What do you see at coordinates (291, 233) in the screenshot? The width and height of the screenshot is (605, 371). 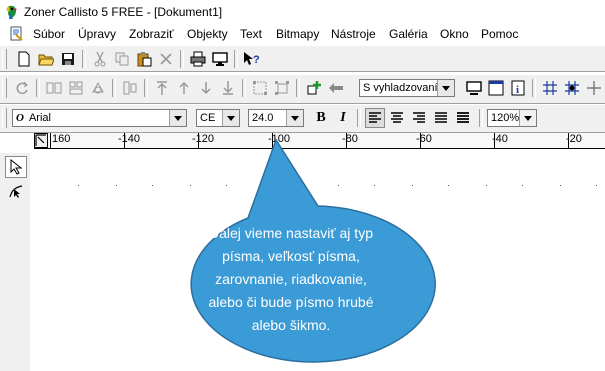 I see `callout-line: Ďalej vieme nastaviť aj typ` at bounding box center [291, 233].